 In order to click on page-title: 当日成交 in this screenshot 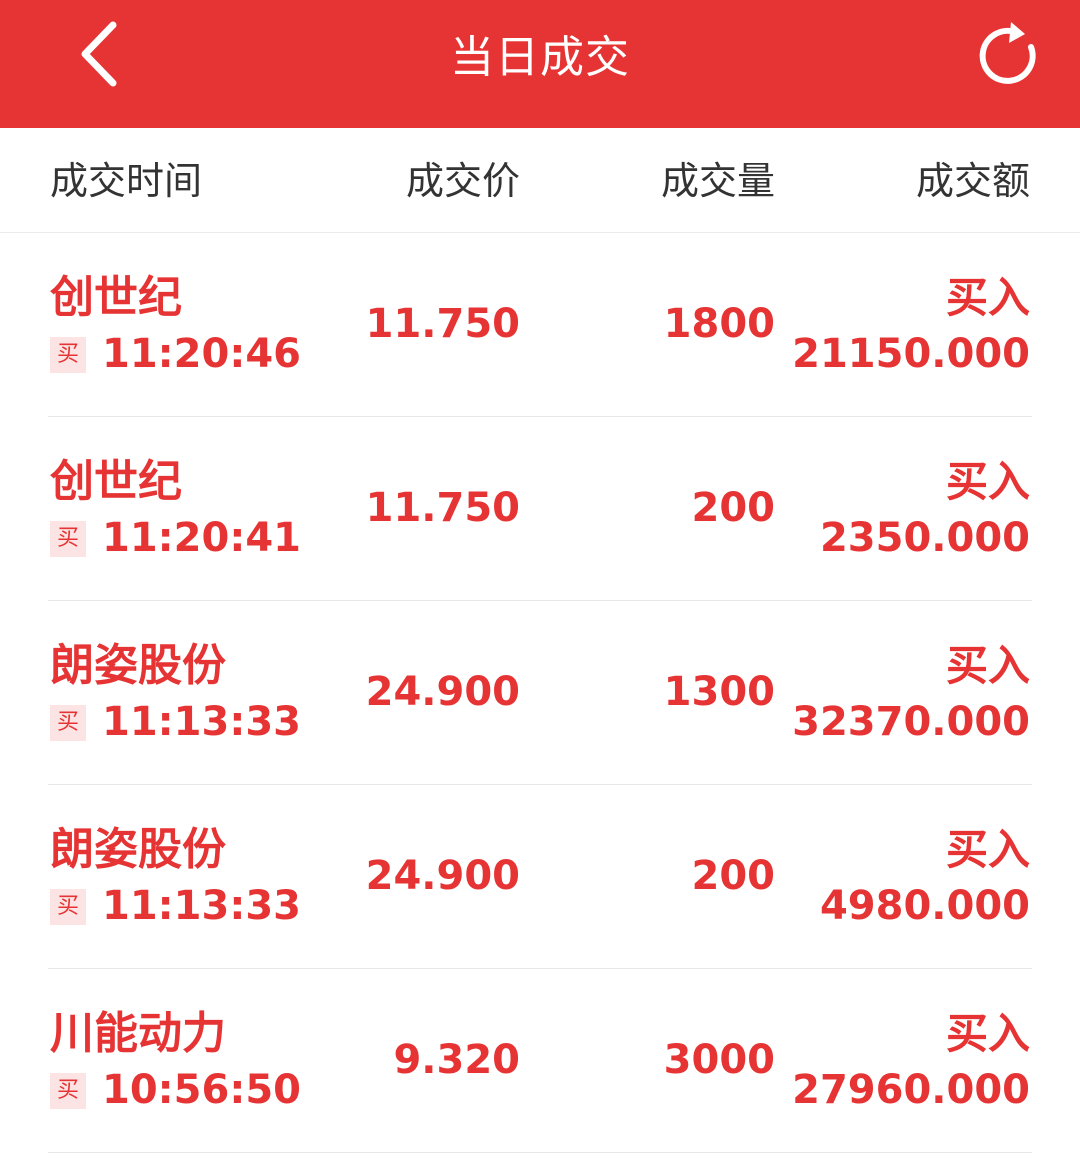, I will do `click(540, 57)`.